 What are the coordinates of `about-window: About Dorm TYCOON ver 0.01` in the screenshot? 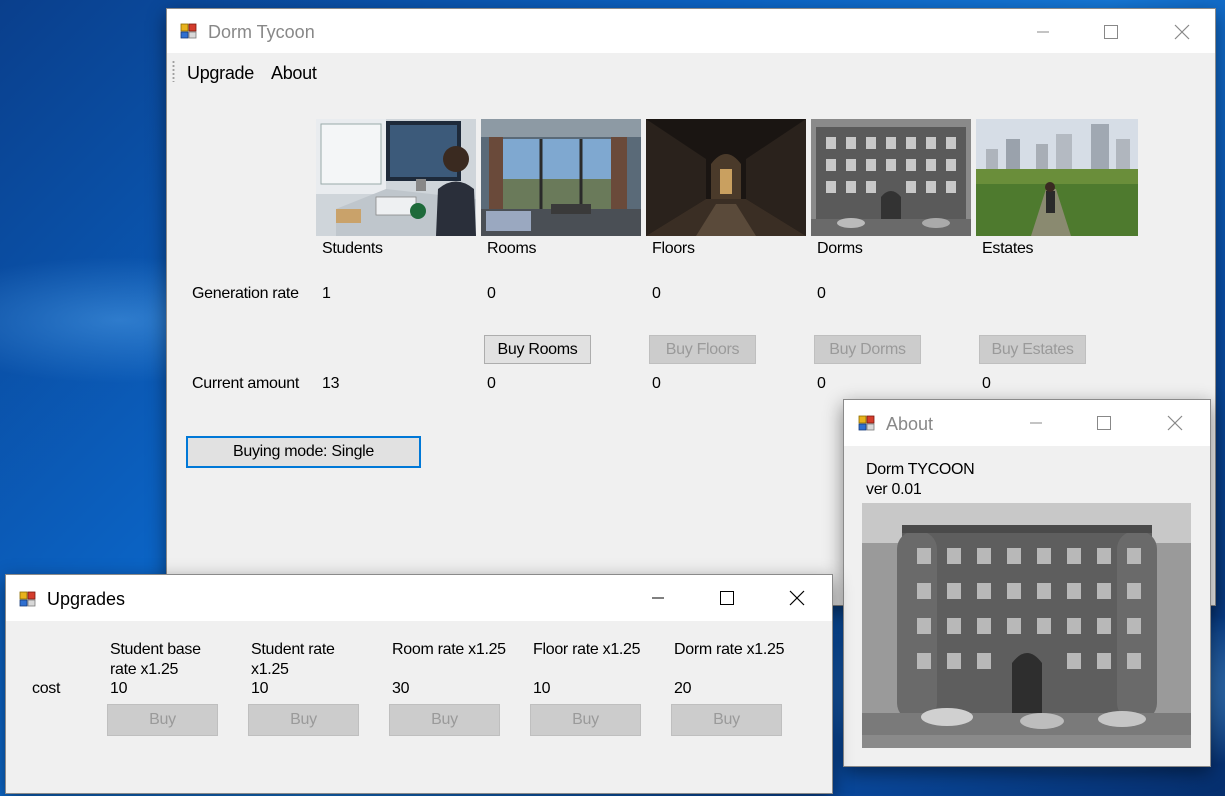 It's located at (1027, 583).